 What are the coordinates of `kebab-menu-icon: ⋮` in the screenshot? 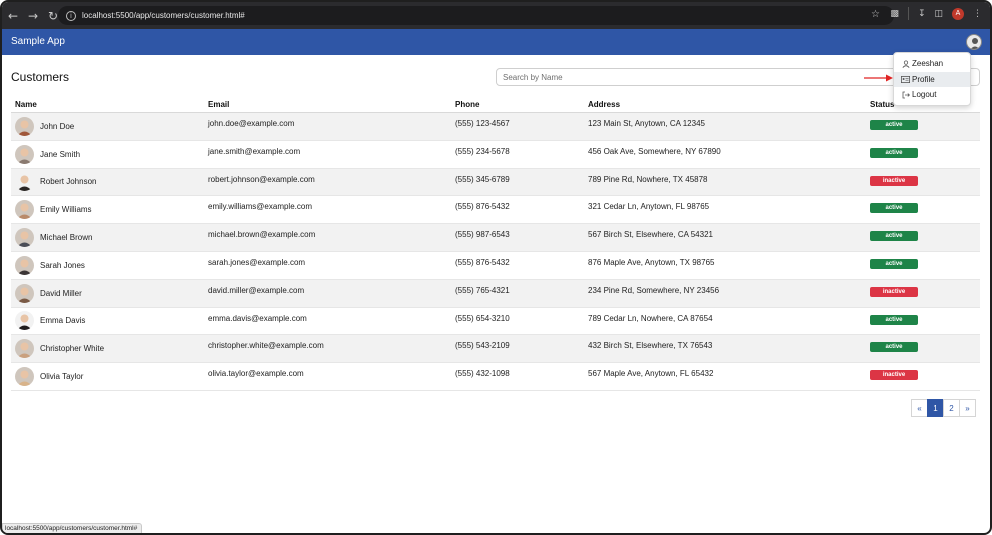 It's located at (977, 14).